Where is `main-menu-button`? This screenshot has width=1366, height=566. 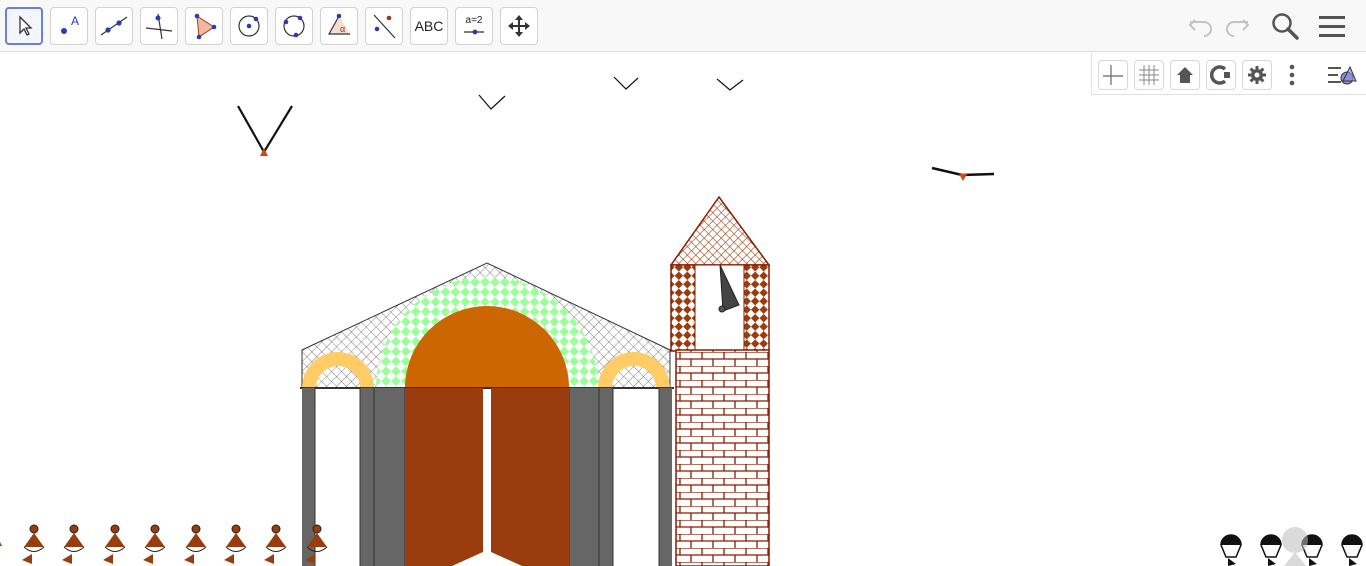 main-menu-button is located at coordinates (1332, 26).